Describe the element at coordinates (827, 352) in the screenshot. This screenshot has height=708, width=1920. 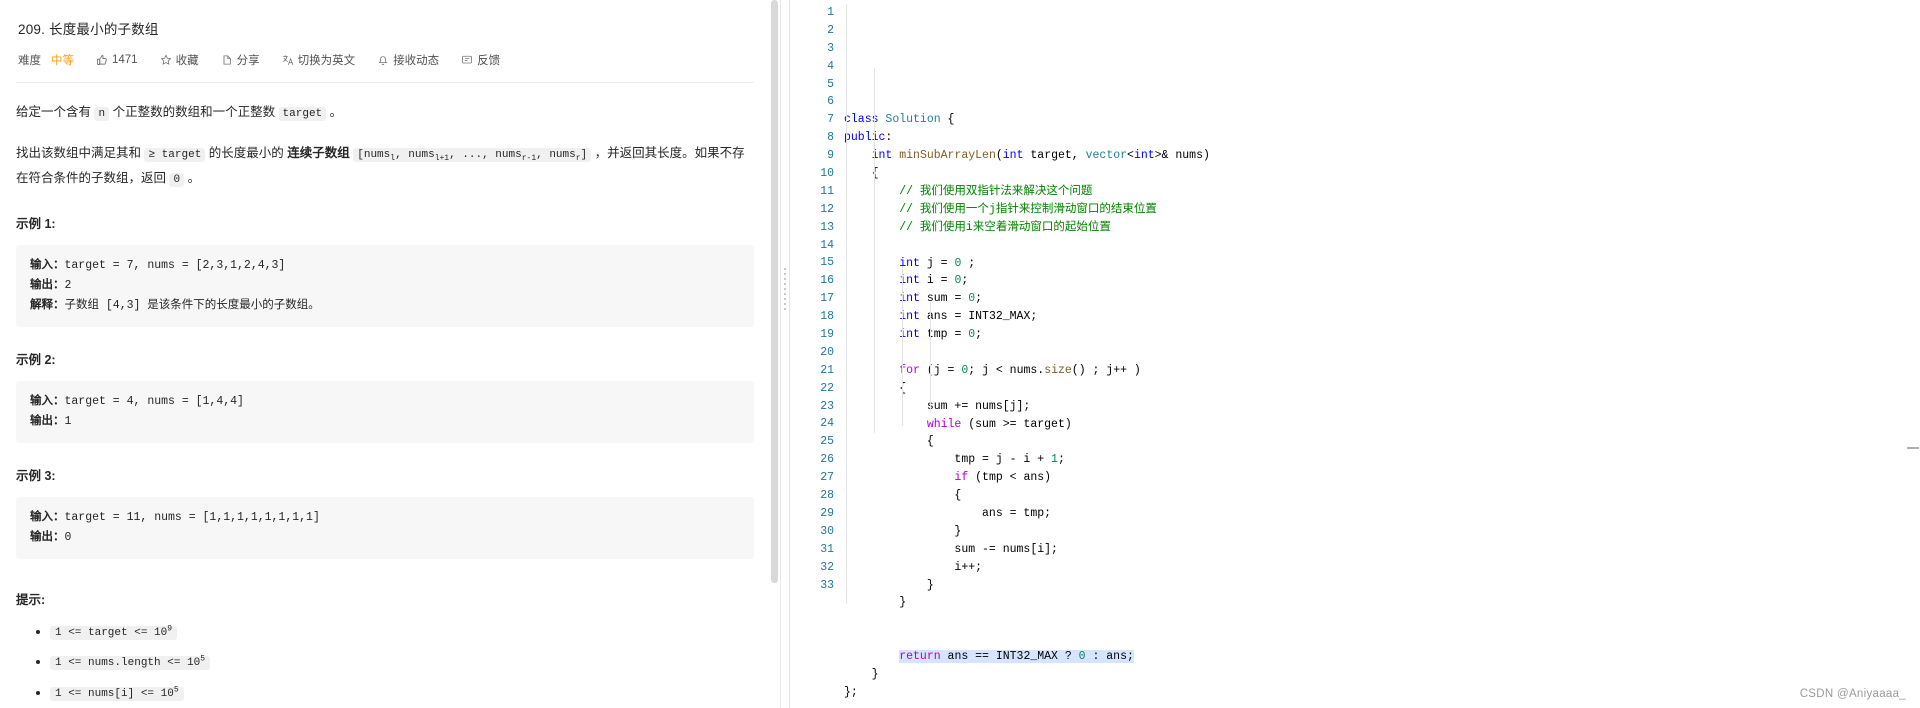
I see `line-number: 20` at that location.